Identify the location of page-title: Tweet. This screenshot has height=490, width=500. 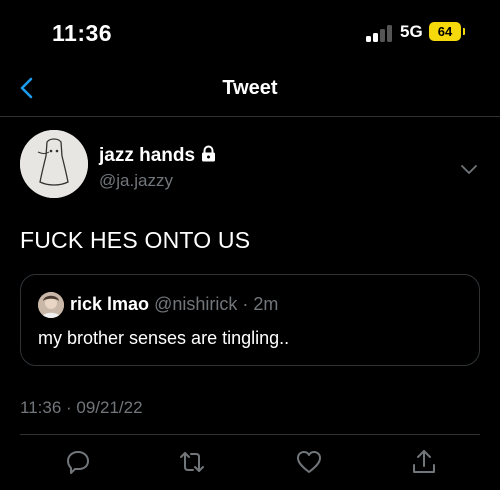
(250, 88).